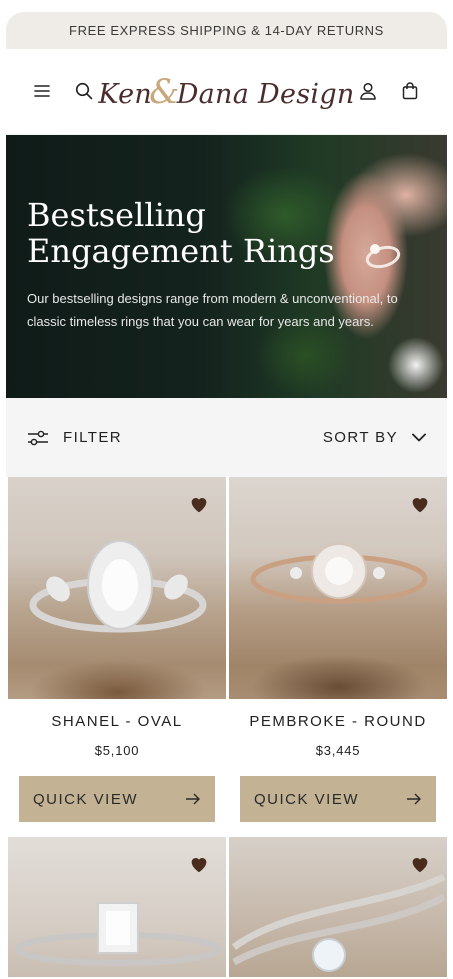 This screenshot has height=979, width=453. I want to click on account-button, so click(368, 91).